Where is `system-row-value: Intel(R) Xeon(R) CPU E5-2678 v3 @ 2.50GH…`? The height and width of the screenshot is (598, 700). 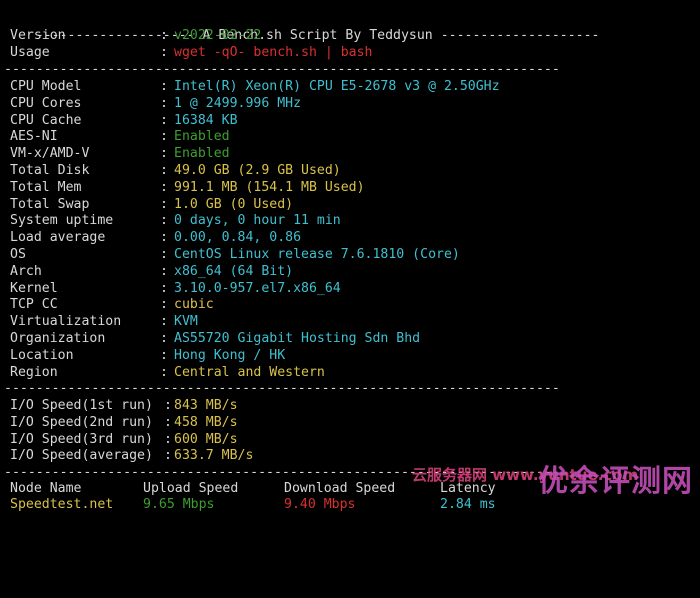
system-row-value: Intel(R) Xeon(R) CPU E5-2678 v3 @ 2.50GH… is located at coordinates (337, 86).